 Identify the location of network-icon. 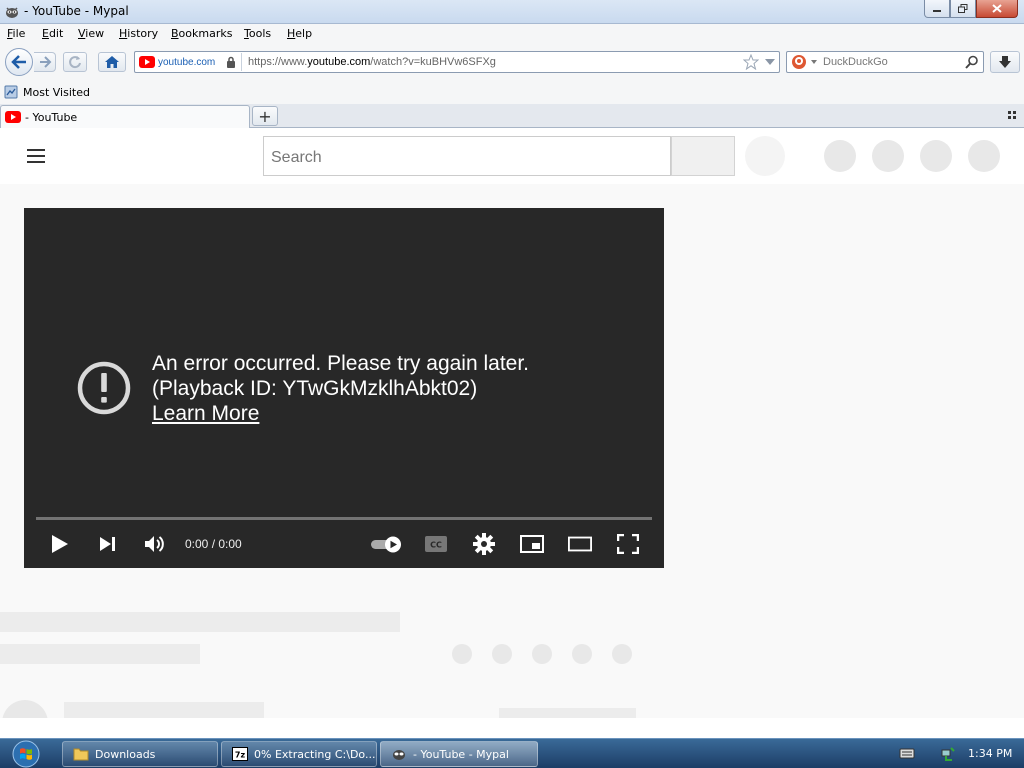
(948, 754).